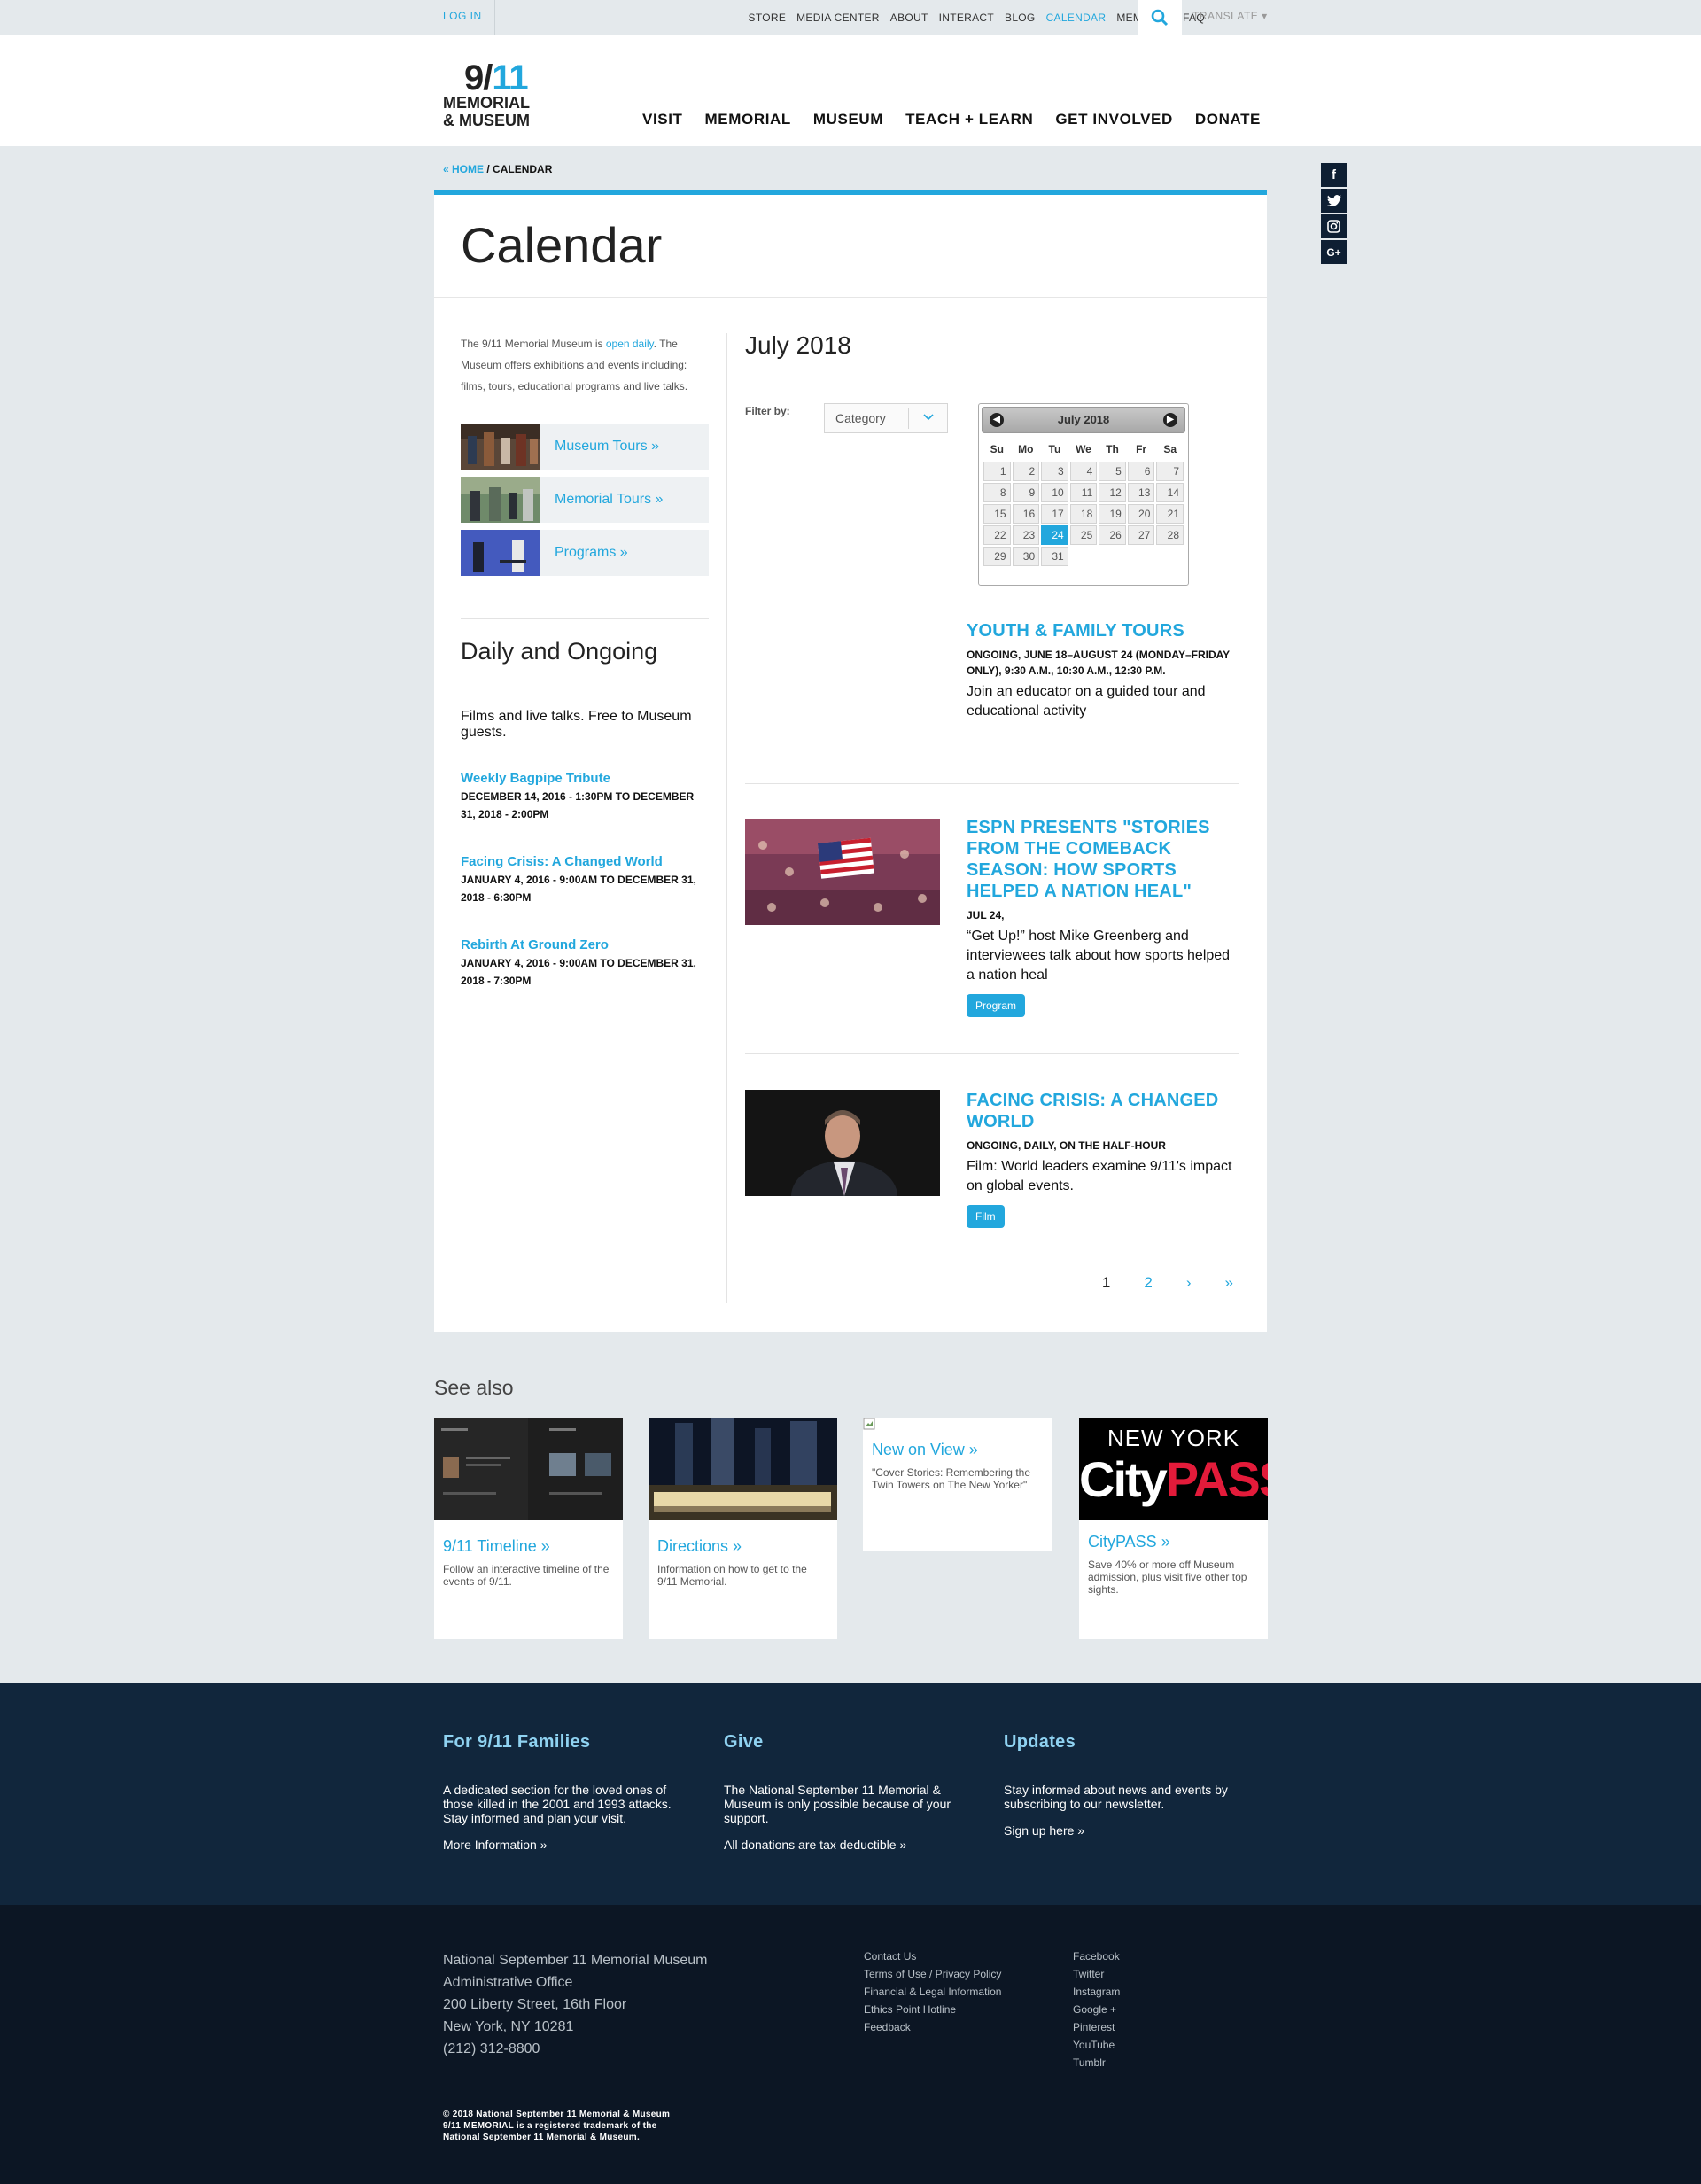  Describe the element at coordinates (1112, 535) in the screenshot. I see `date-cell: 26` at that location.